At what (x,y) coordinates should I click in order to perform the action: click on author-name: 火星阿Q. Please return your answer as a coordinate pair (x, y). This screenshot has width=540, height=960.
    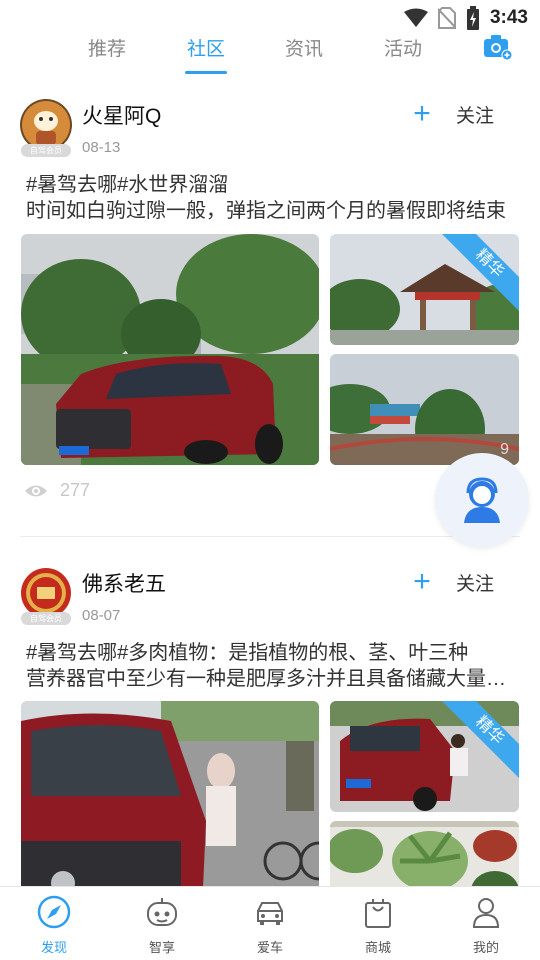
    Looking at the image, I should click on (121, 115).